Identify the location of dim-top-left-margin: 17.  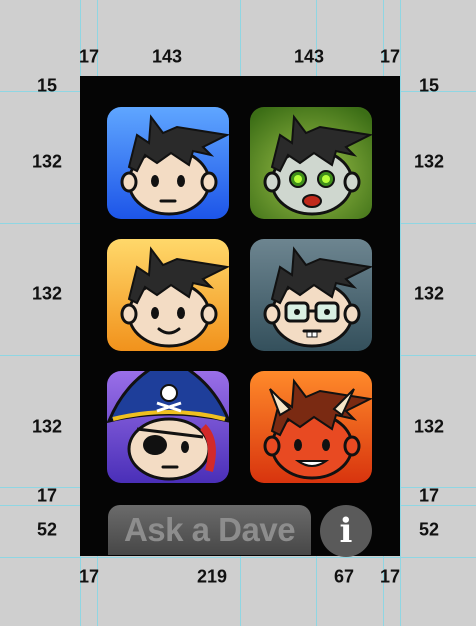
(89, 56).